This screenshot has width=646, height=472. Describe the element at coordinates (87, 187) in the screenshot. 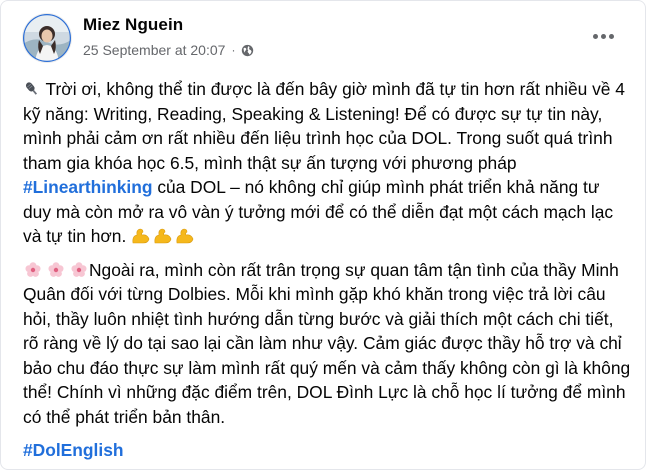

I see `hashtag-linearthinking: #Linearthinking` at that location.